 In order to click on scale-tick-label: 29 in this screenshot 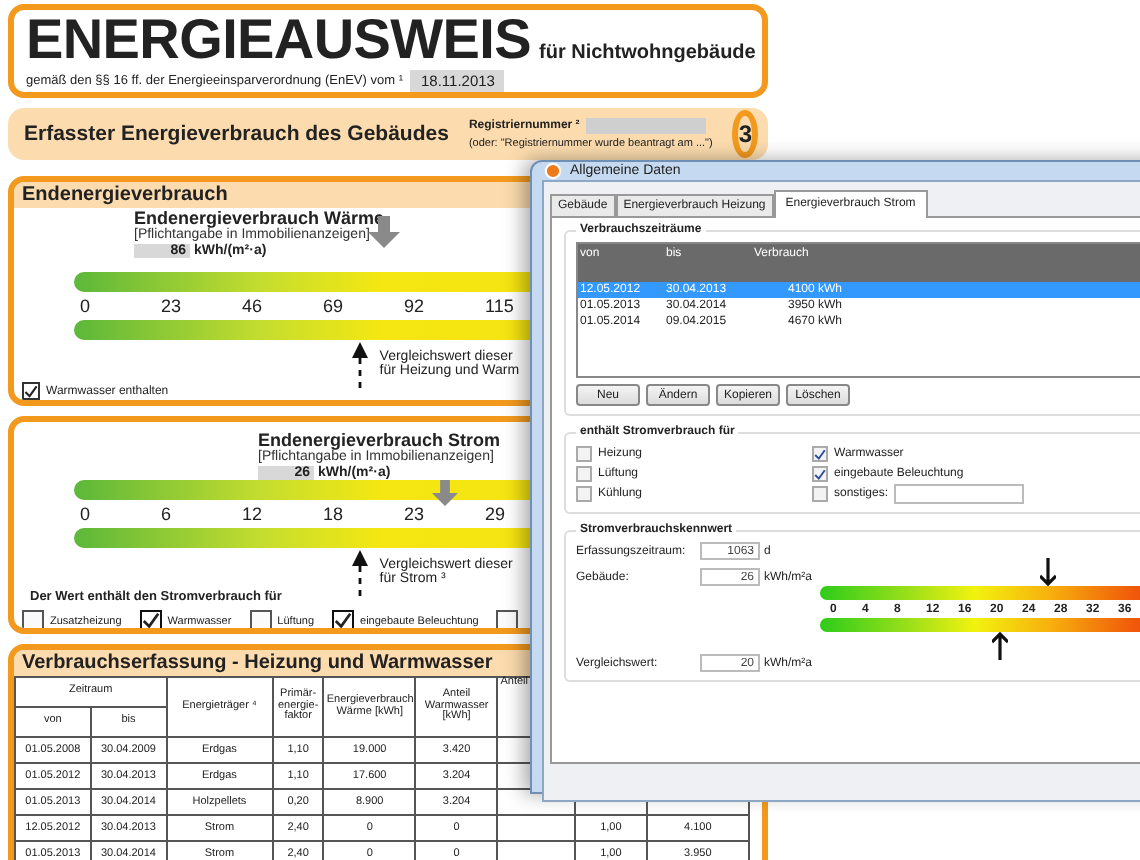, I will do `click(496, 514)`.